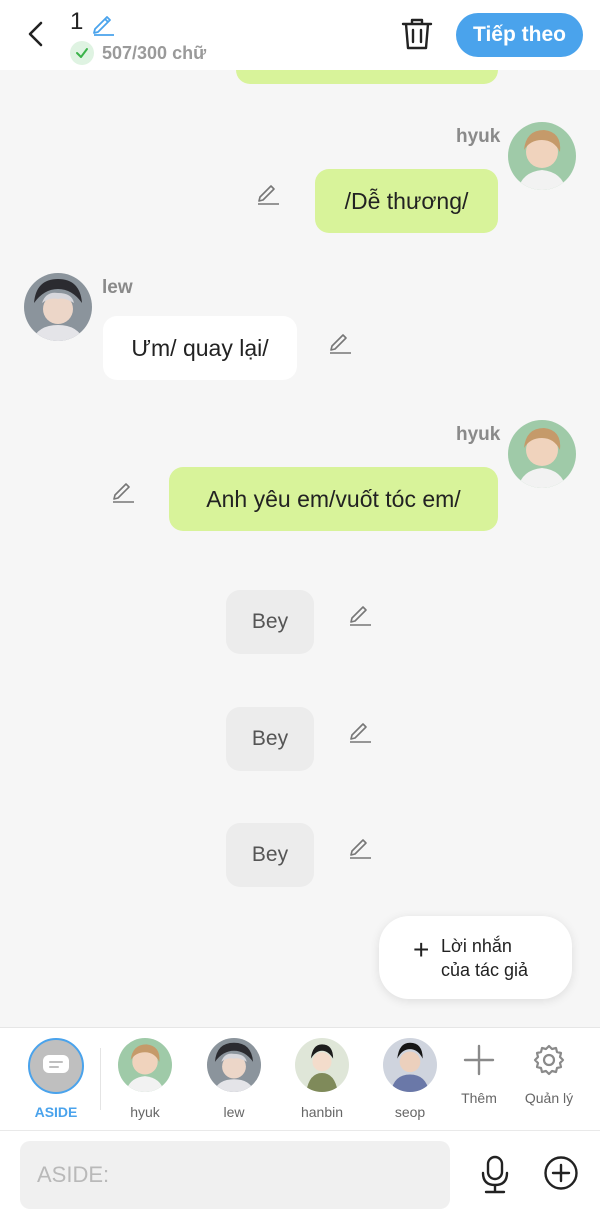  I want to click on back-button, so click(35, 34).